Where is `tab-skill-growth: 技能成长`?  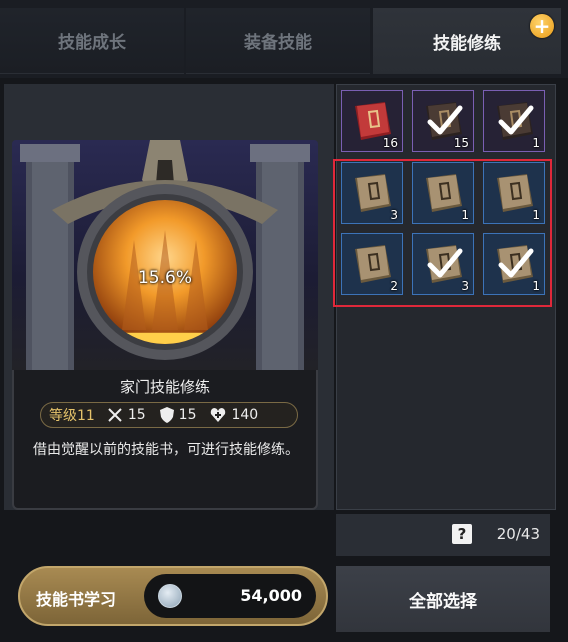 tab-skill-growth: 技能成长 is located at coordinates (92, 41).